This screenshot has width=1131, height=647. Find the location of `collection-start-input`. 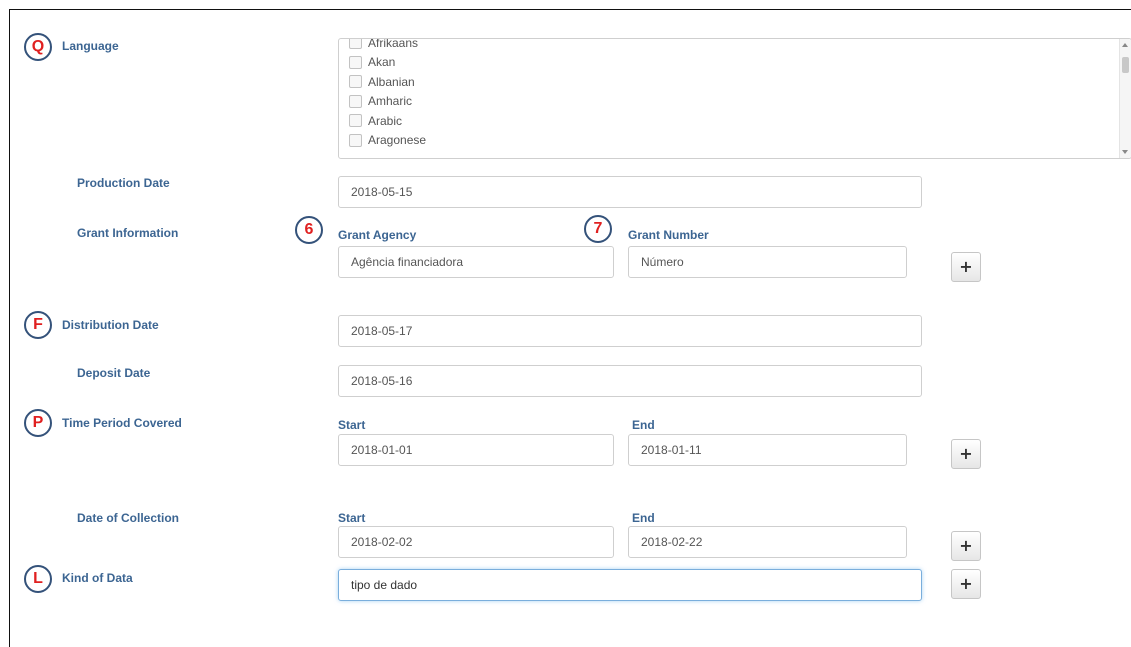

collection-start-input is located at coordinates (476, 542).